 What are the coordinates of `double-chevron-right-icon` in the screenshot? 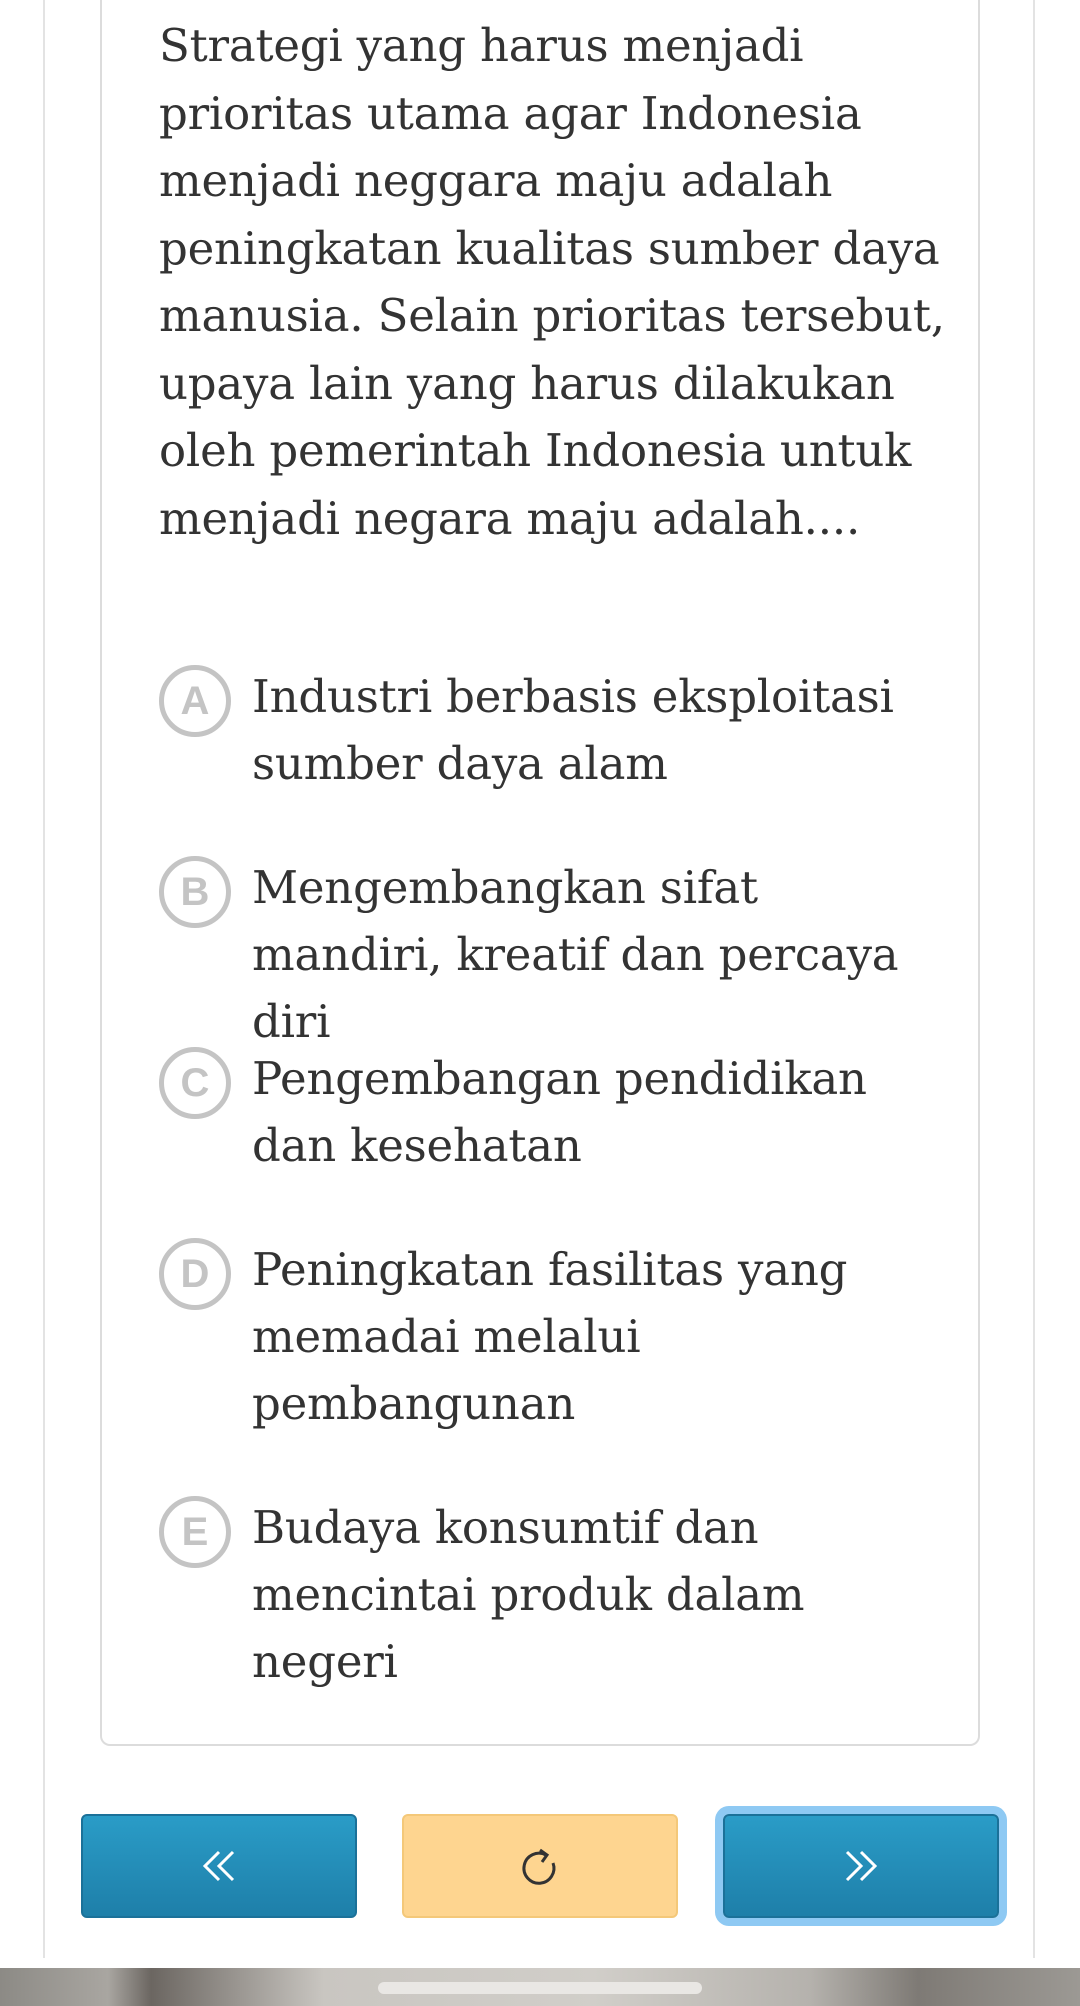 It's located at (861, 1866).